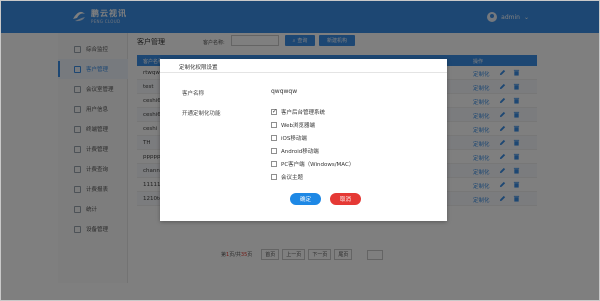 The height and width of the screenshot is (301, 600). I want to click on customer-name-label: 客户名称, so click(193, 94).